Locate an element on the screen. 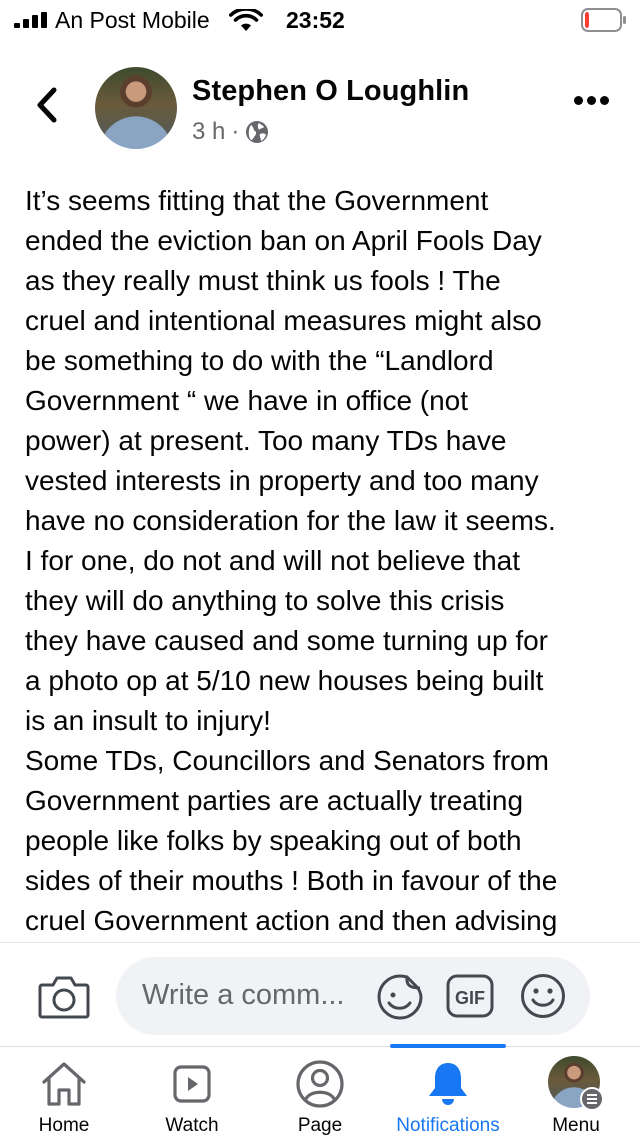 The width and height of the screenshot is (640, 1136). tab-page: Page is located at coordinates (320, 1091).